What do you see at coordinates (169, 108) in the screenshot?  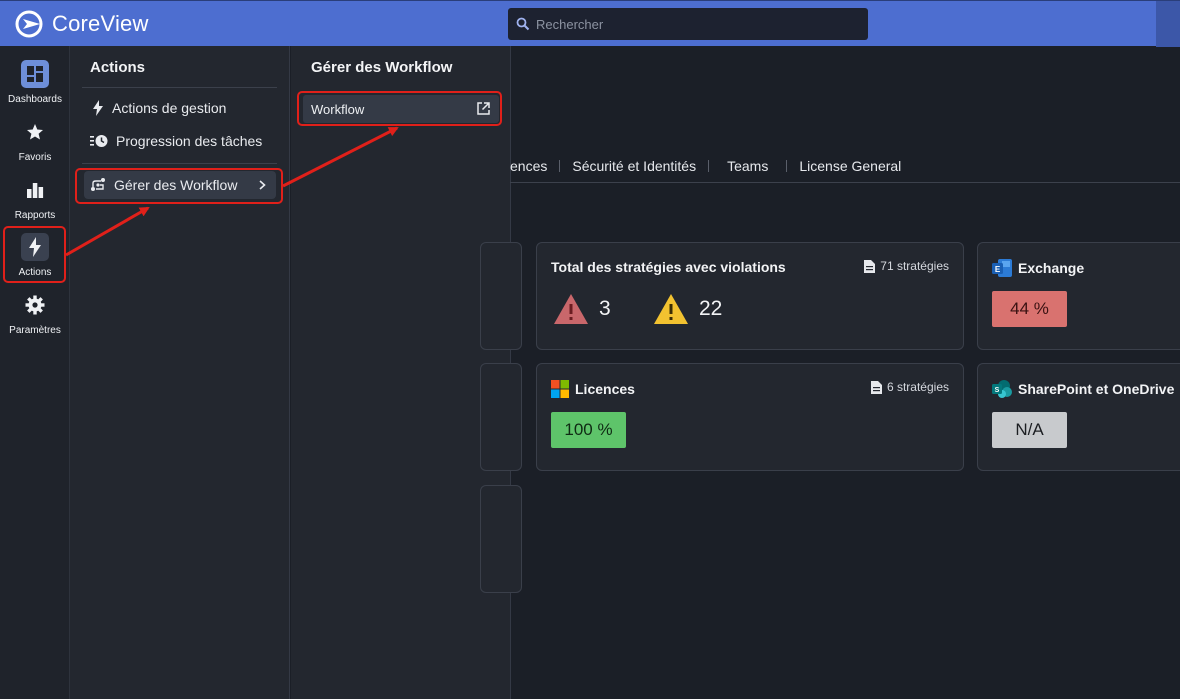 I see `menu-item-label: Actions de gestion` at bounding box center [169, 108].